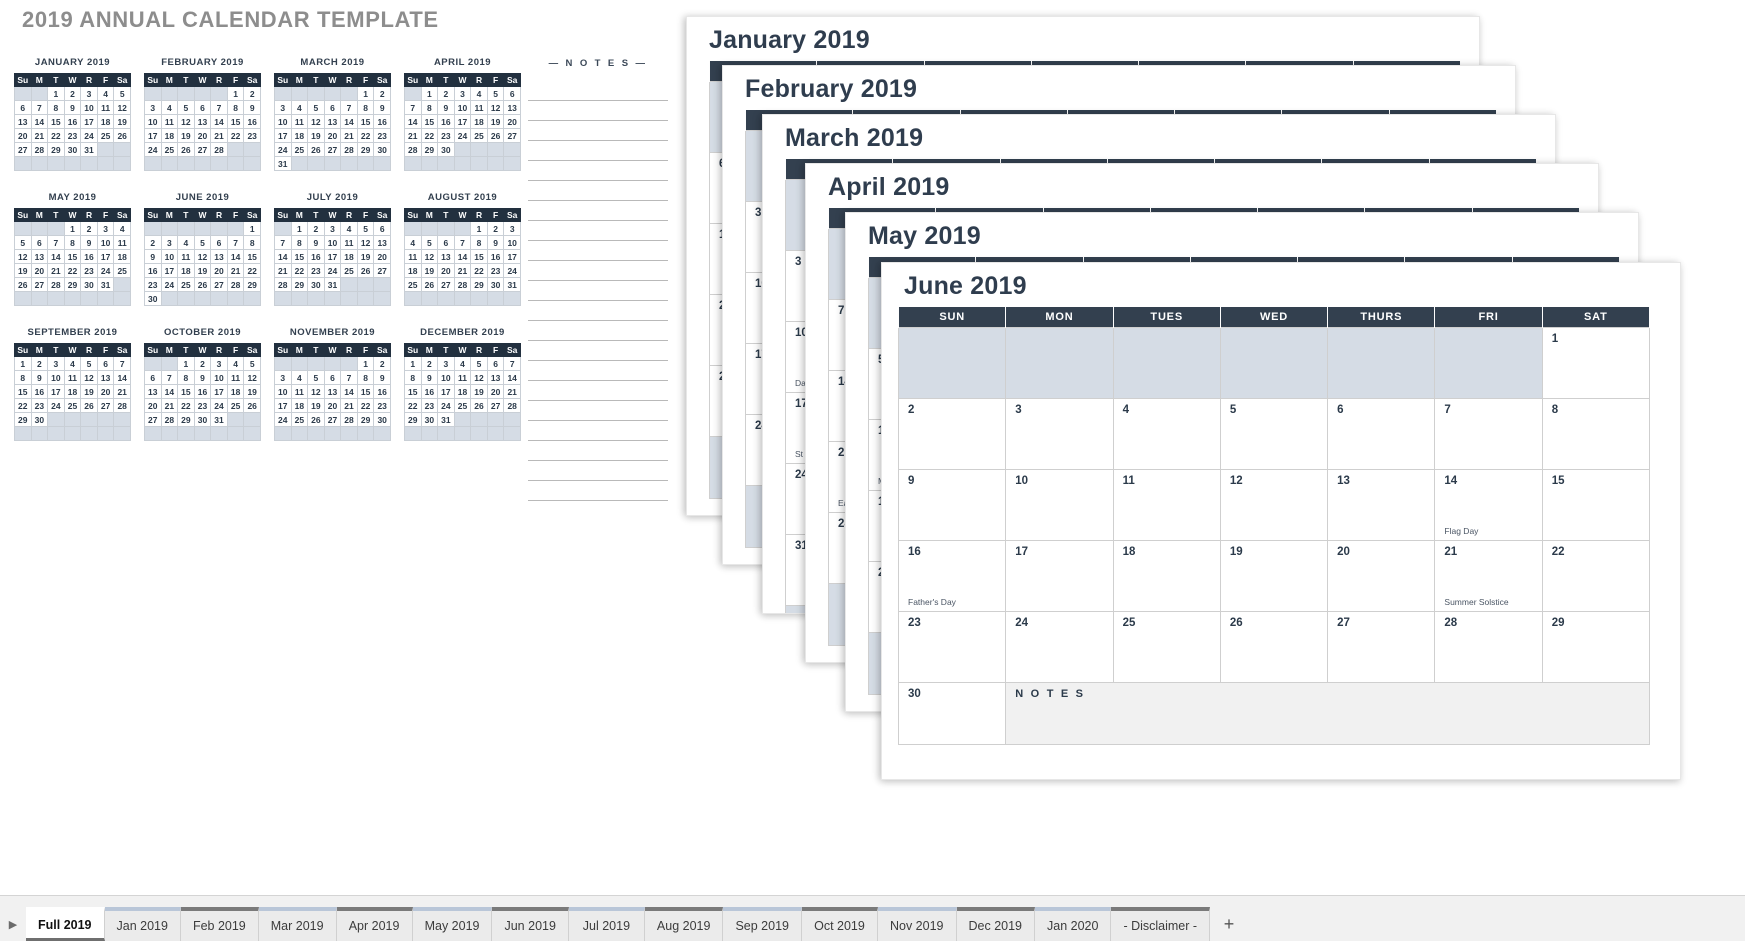  What do you see at coordinates (479, 121) in the screenshot?
I see `mini-day-cell: 18` at bounding box center [479, 121].